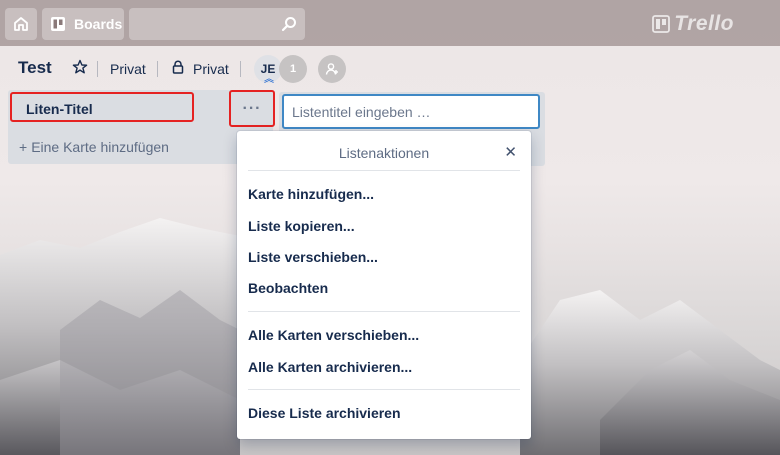 The width and height of the screenshot is (780, 455). Describe the element at coordinates (23, 147) in the screenshot. I see `plus-icon: +` at that location.